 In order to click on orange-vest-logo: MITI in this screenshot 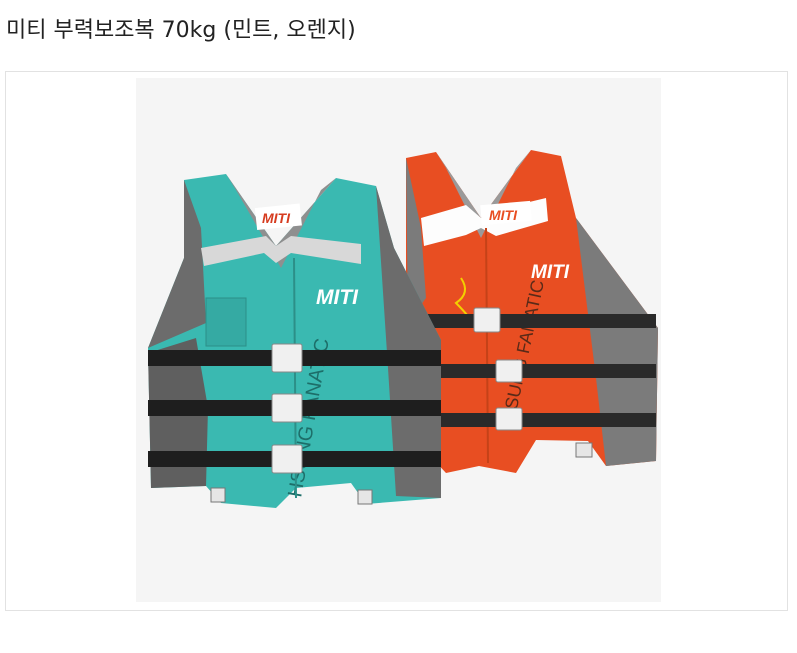, I will do `click(550, 272)`.